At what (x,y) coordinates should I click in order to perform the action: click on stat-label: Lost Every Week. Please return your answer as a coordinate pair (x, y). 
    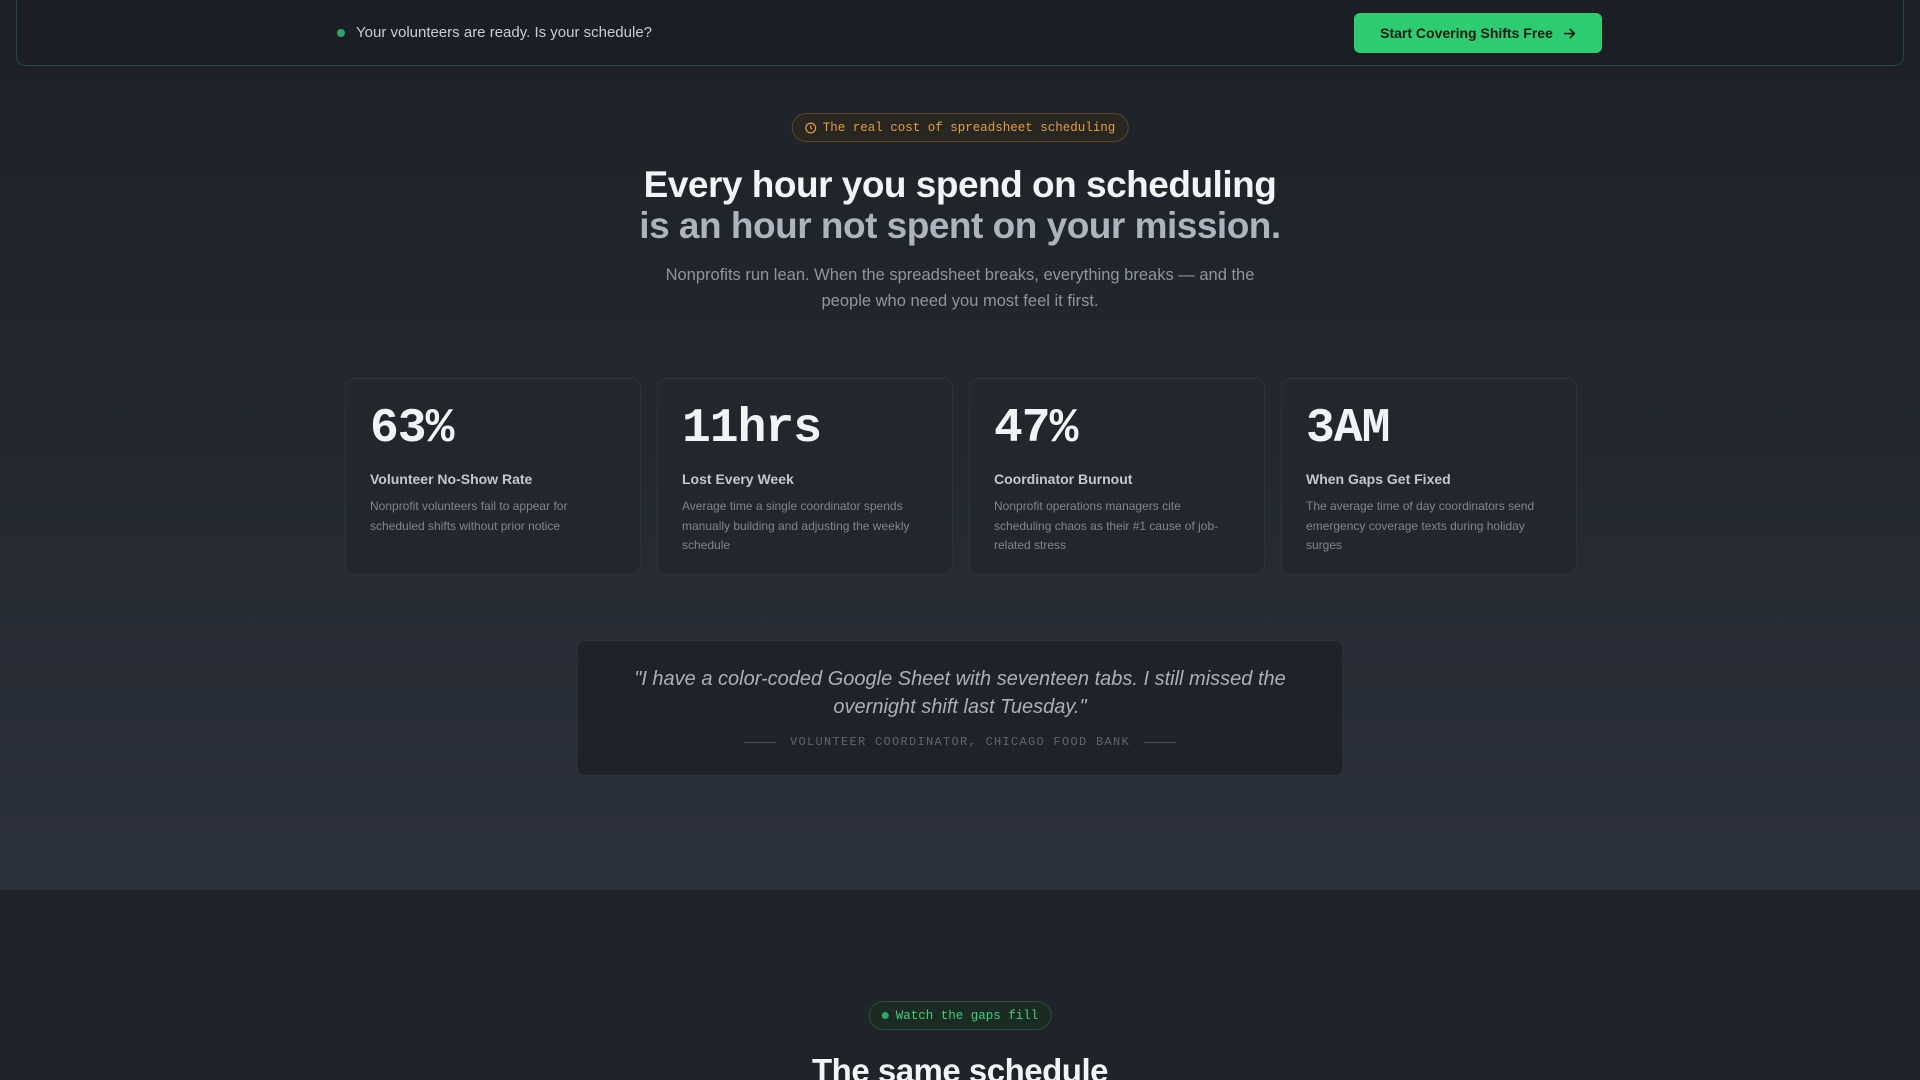
    Looking at the image, I should click on (738, 479).